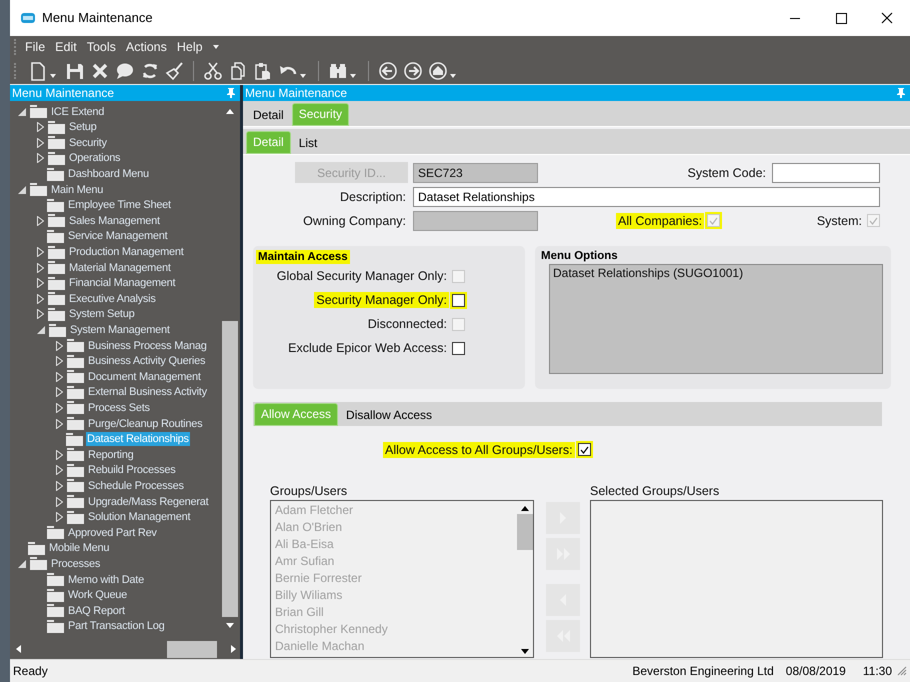  Describe the element at coordinates (212, 70) in the screenshot. I see `scissors-icon` at that location.